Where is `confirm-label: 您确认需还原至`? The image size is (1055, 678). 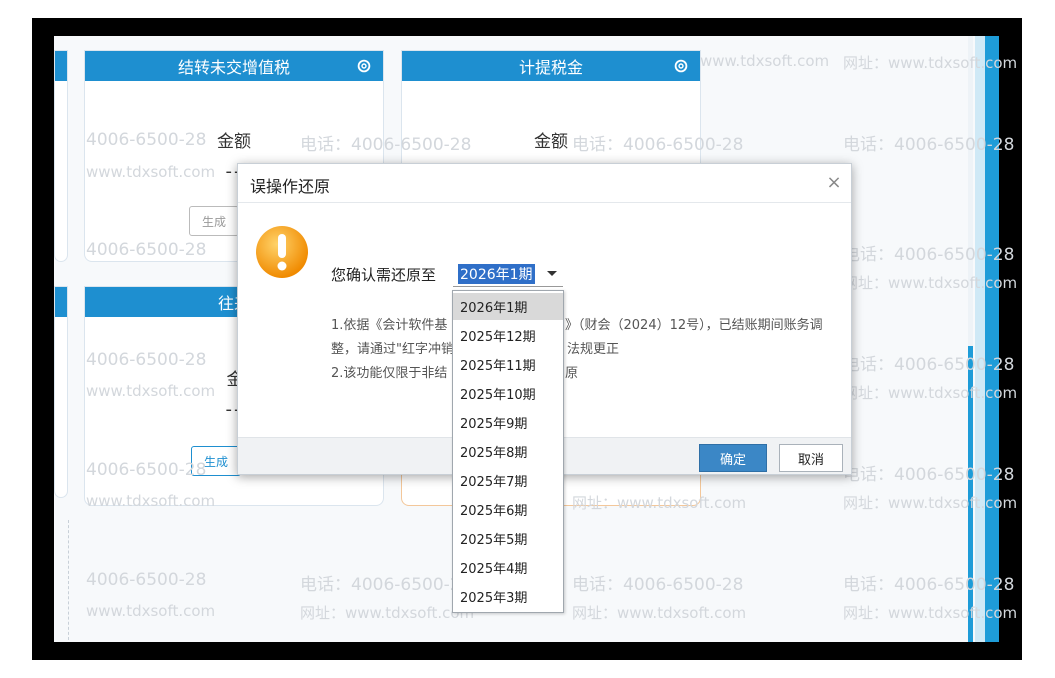 confirm-label: 您确认需还原至 is located at coordinates (384, 275).